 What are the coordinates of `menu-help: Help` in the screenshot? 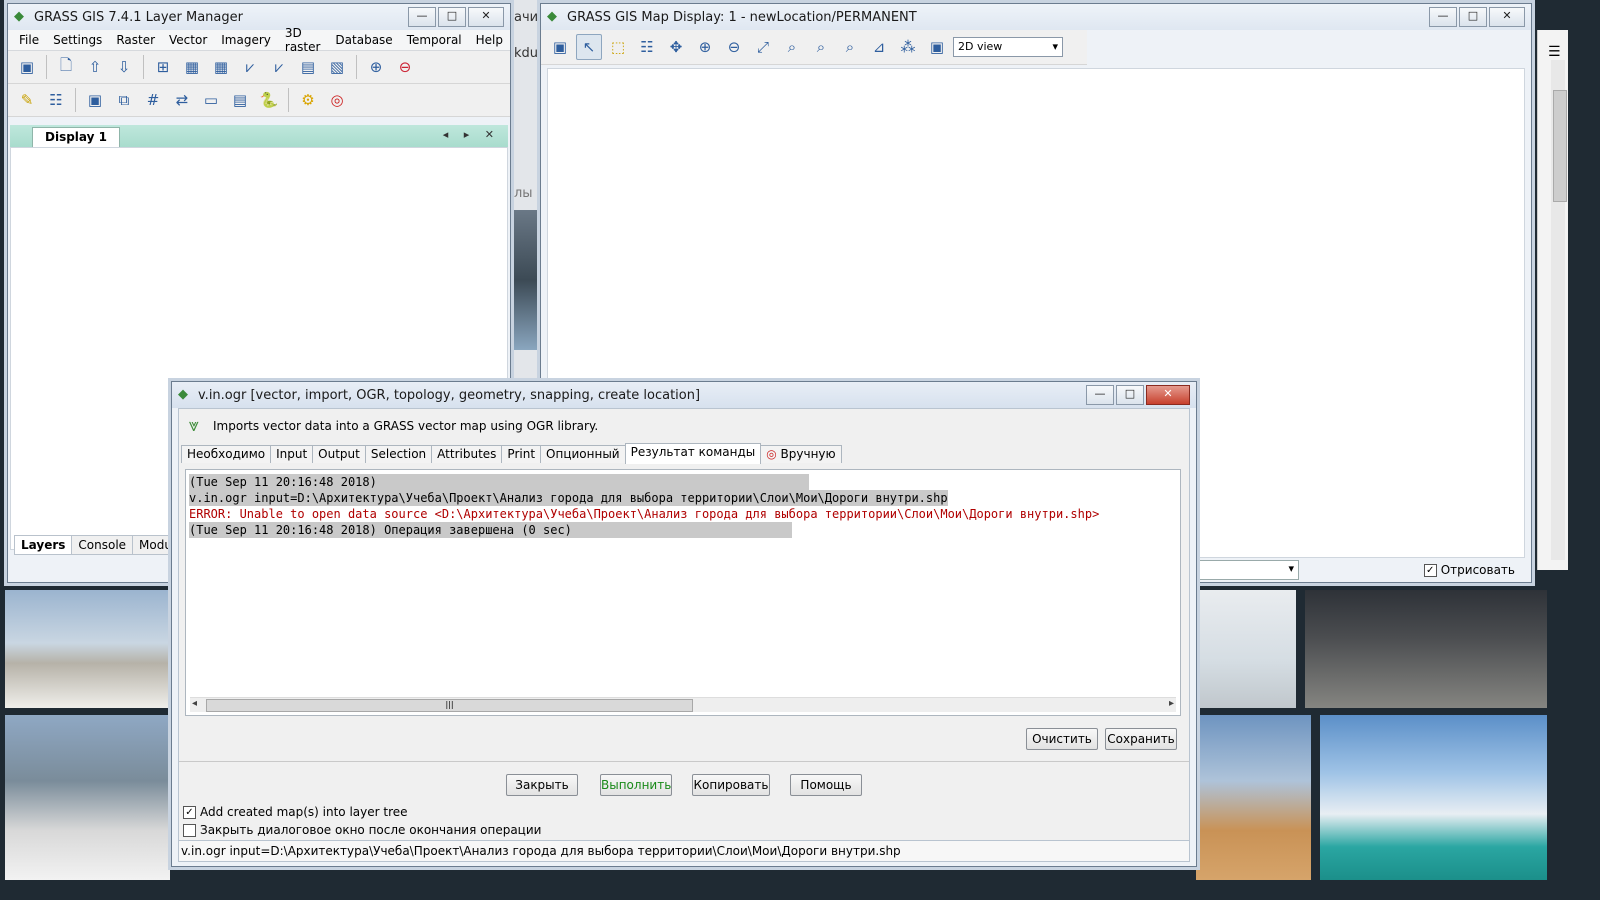 It's located at (489, 40).